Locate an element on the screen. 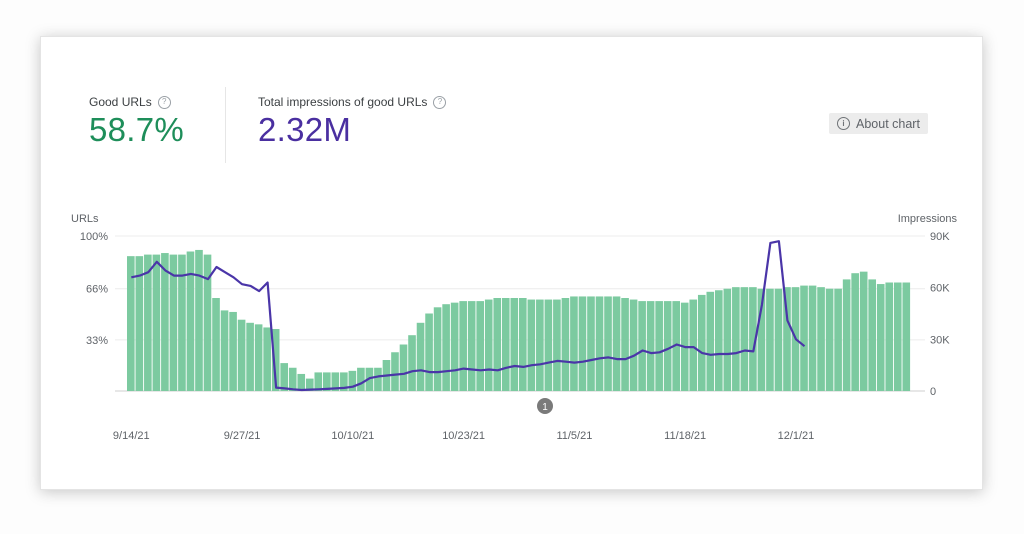 Image resolution: width=1024 pixels, height=534 pixels. x-tick: 10/10/21 is located at coordinates (352, 436).